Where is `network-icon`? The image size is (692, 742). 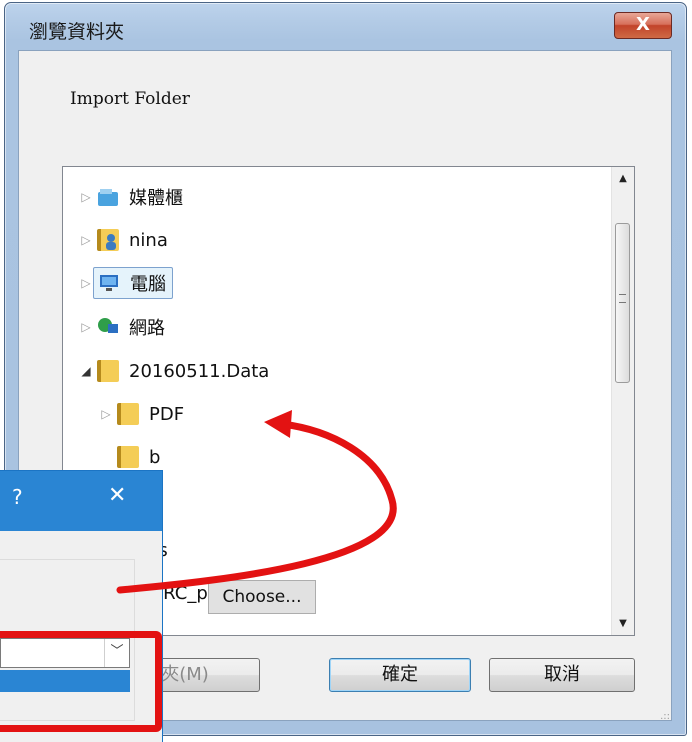 network-icon is located at coordinates (108, 327).